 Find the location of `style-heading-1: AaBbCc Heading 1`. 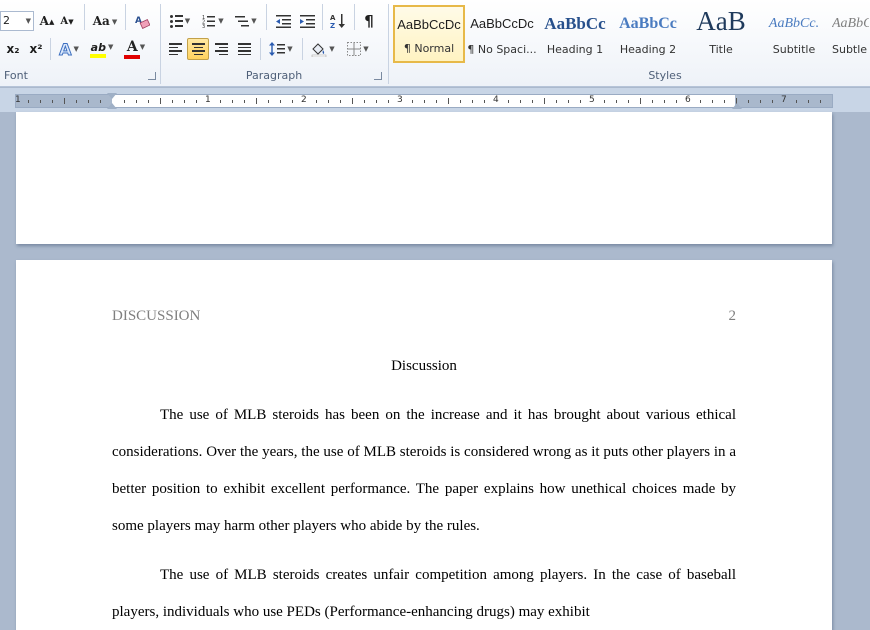

style-heading-1: AaBbCc Heading 1 is located at coordinates (575, 34).